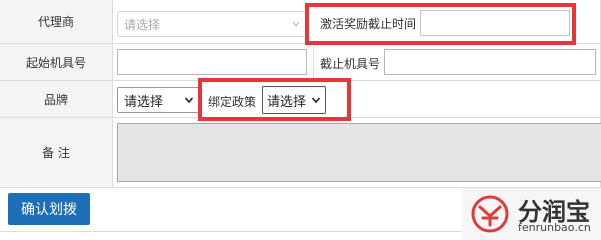  What do you see at coordinates (274, 99) in the screenshot?
I see `highlight-box-policy` at bounding box center [274, 99].